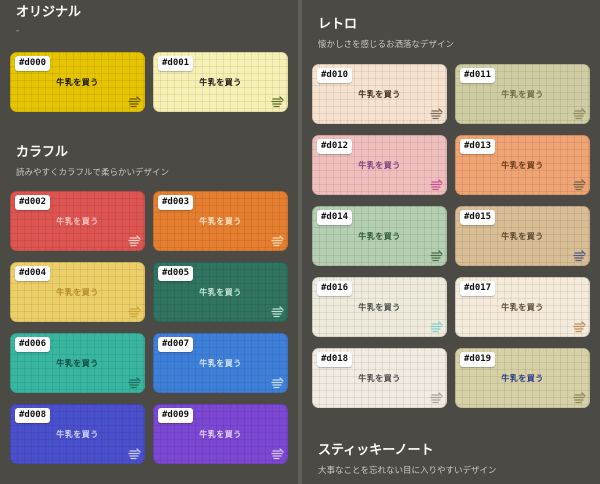 This screenshot has width=600, height=484. Describe the element at coordinates (407, 471) in the screenshot. I see `section-subtitle: 大事なことを忘れない目に入りやすいデザイン` at that location.